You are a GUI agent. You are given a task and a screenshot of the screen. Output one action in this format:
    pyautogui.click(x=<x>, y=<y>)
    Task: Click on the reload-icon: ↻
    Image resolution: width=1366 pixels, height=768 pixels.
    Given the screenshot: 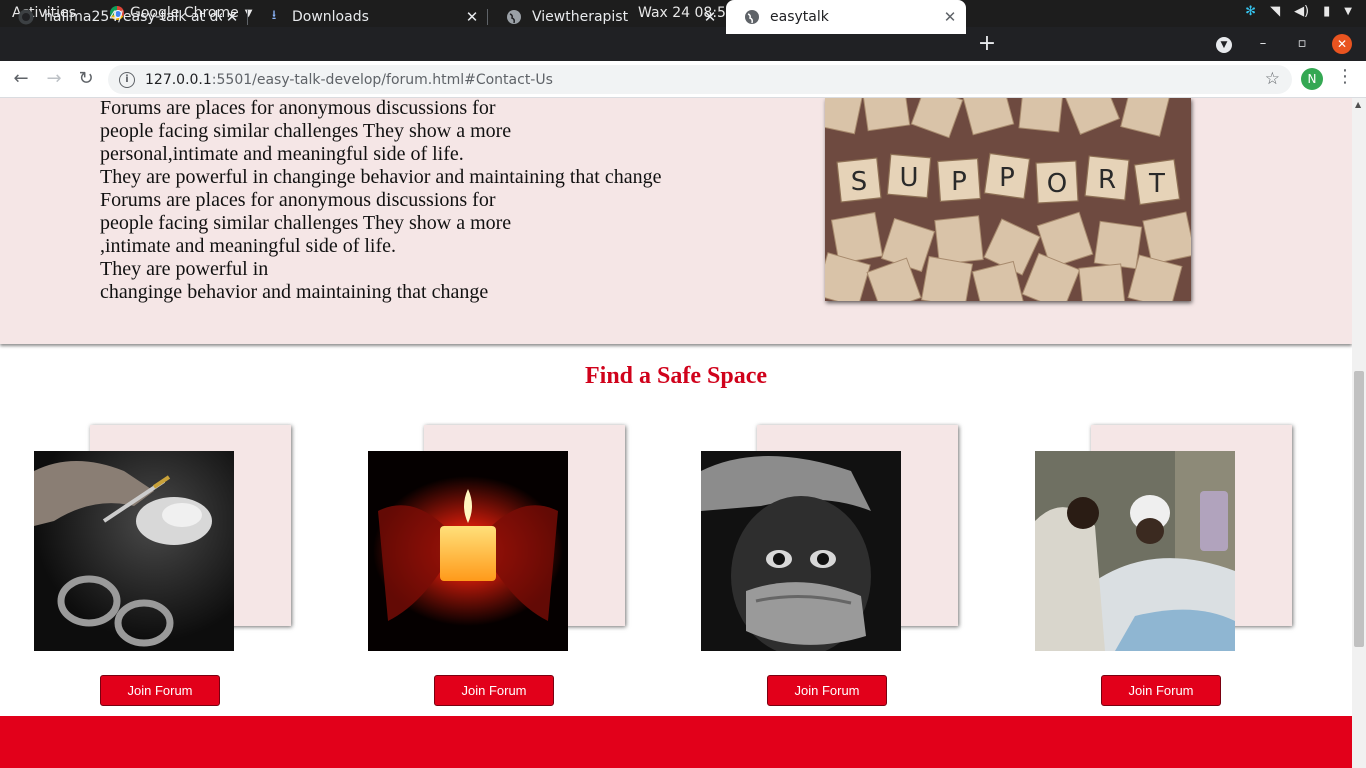 What is the action you would take?
    pyautogui.click(x=86, y=79)
    